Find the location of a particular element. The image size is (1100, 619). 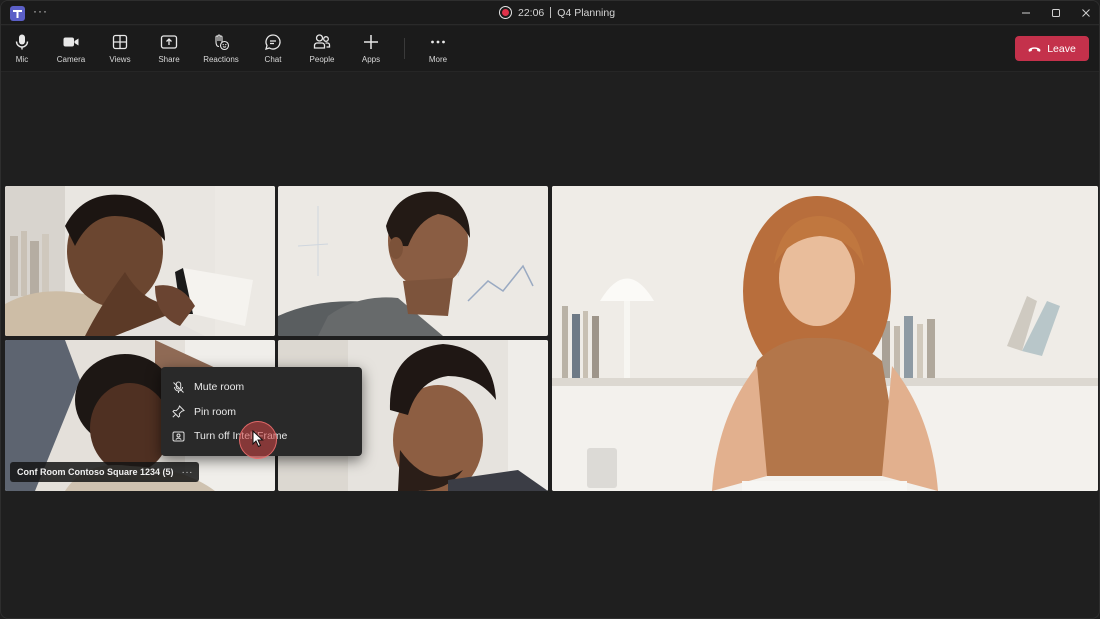

title-bar: ··· 22:06 Q4 Planning is located at coordinates (550, 13).